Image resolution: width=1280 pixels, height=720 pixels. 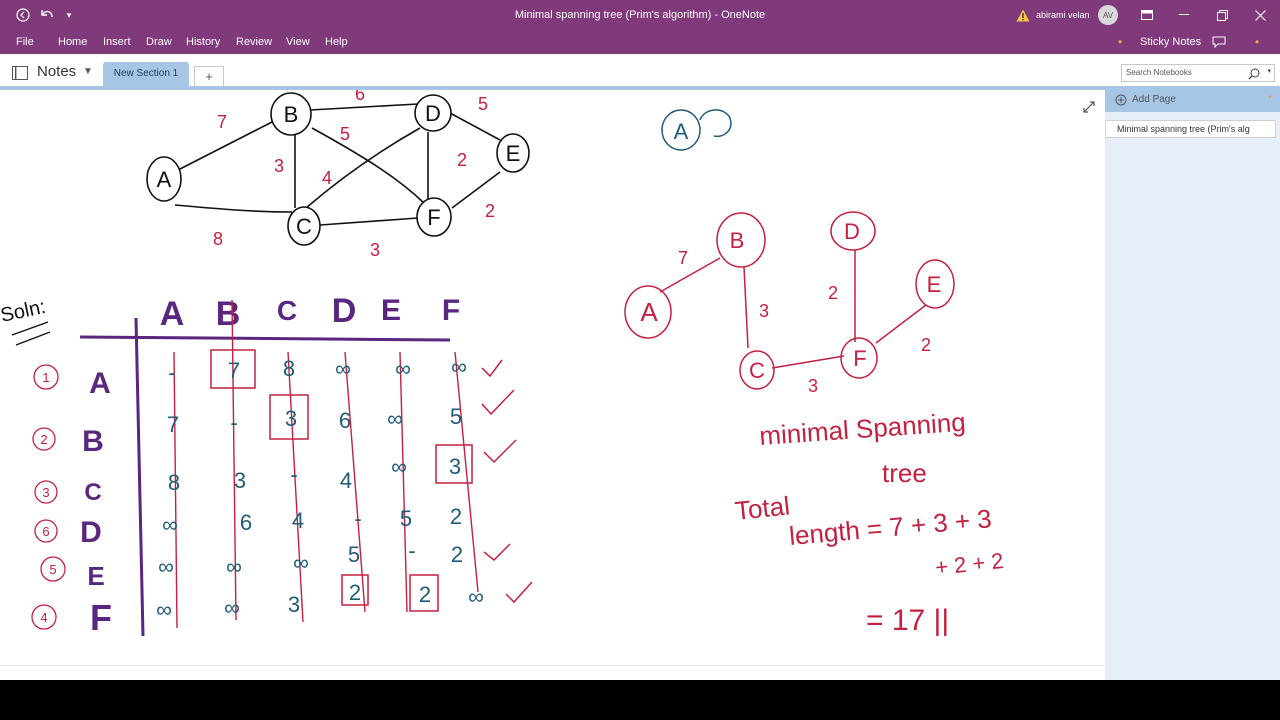 What do you see at coordinates (808, 362) in the screenshot?
I see `mst-edge-cf` at bounding box center [808, 362].